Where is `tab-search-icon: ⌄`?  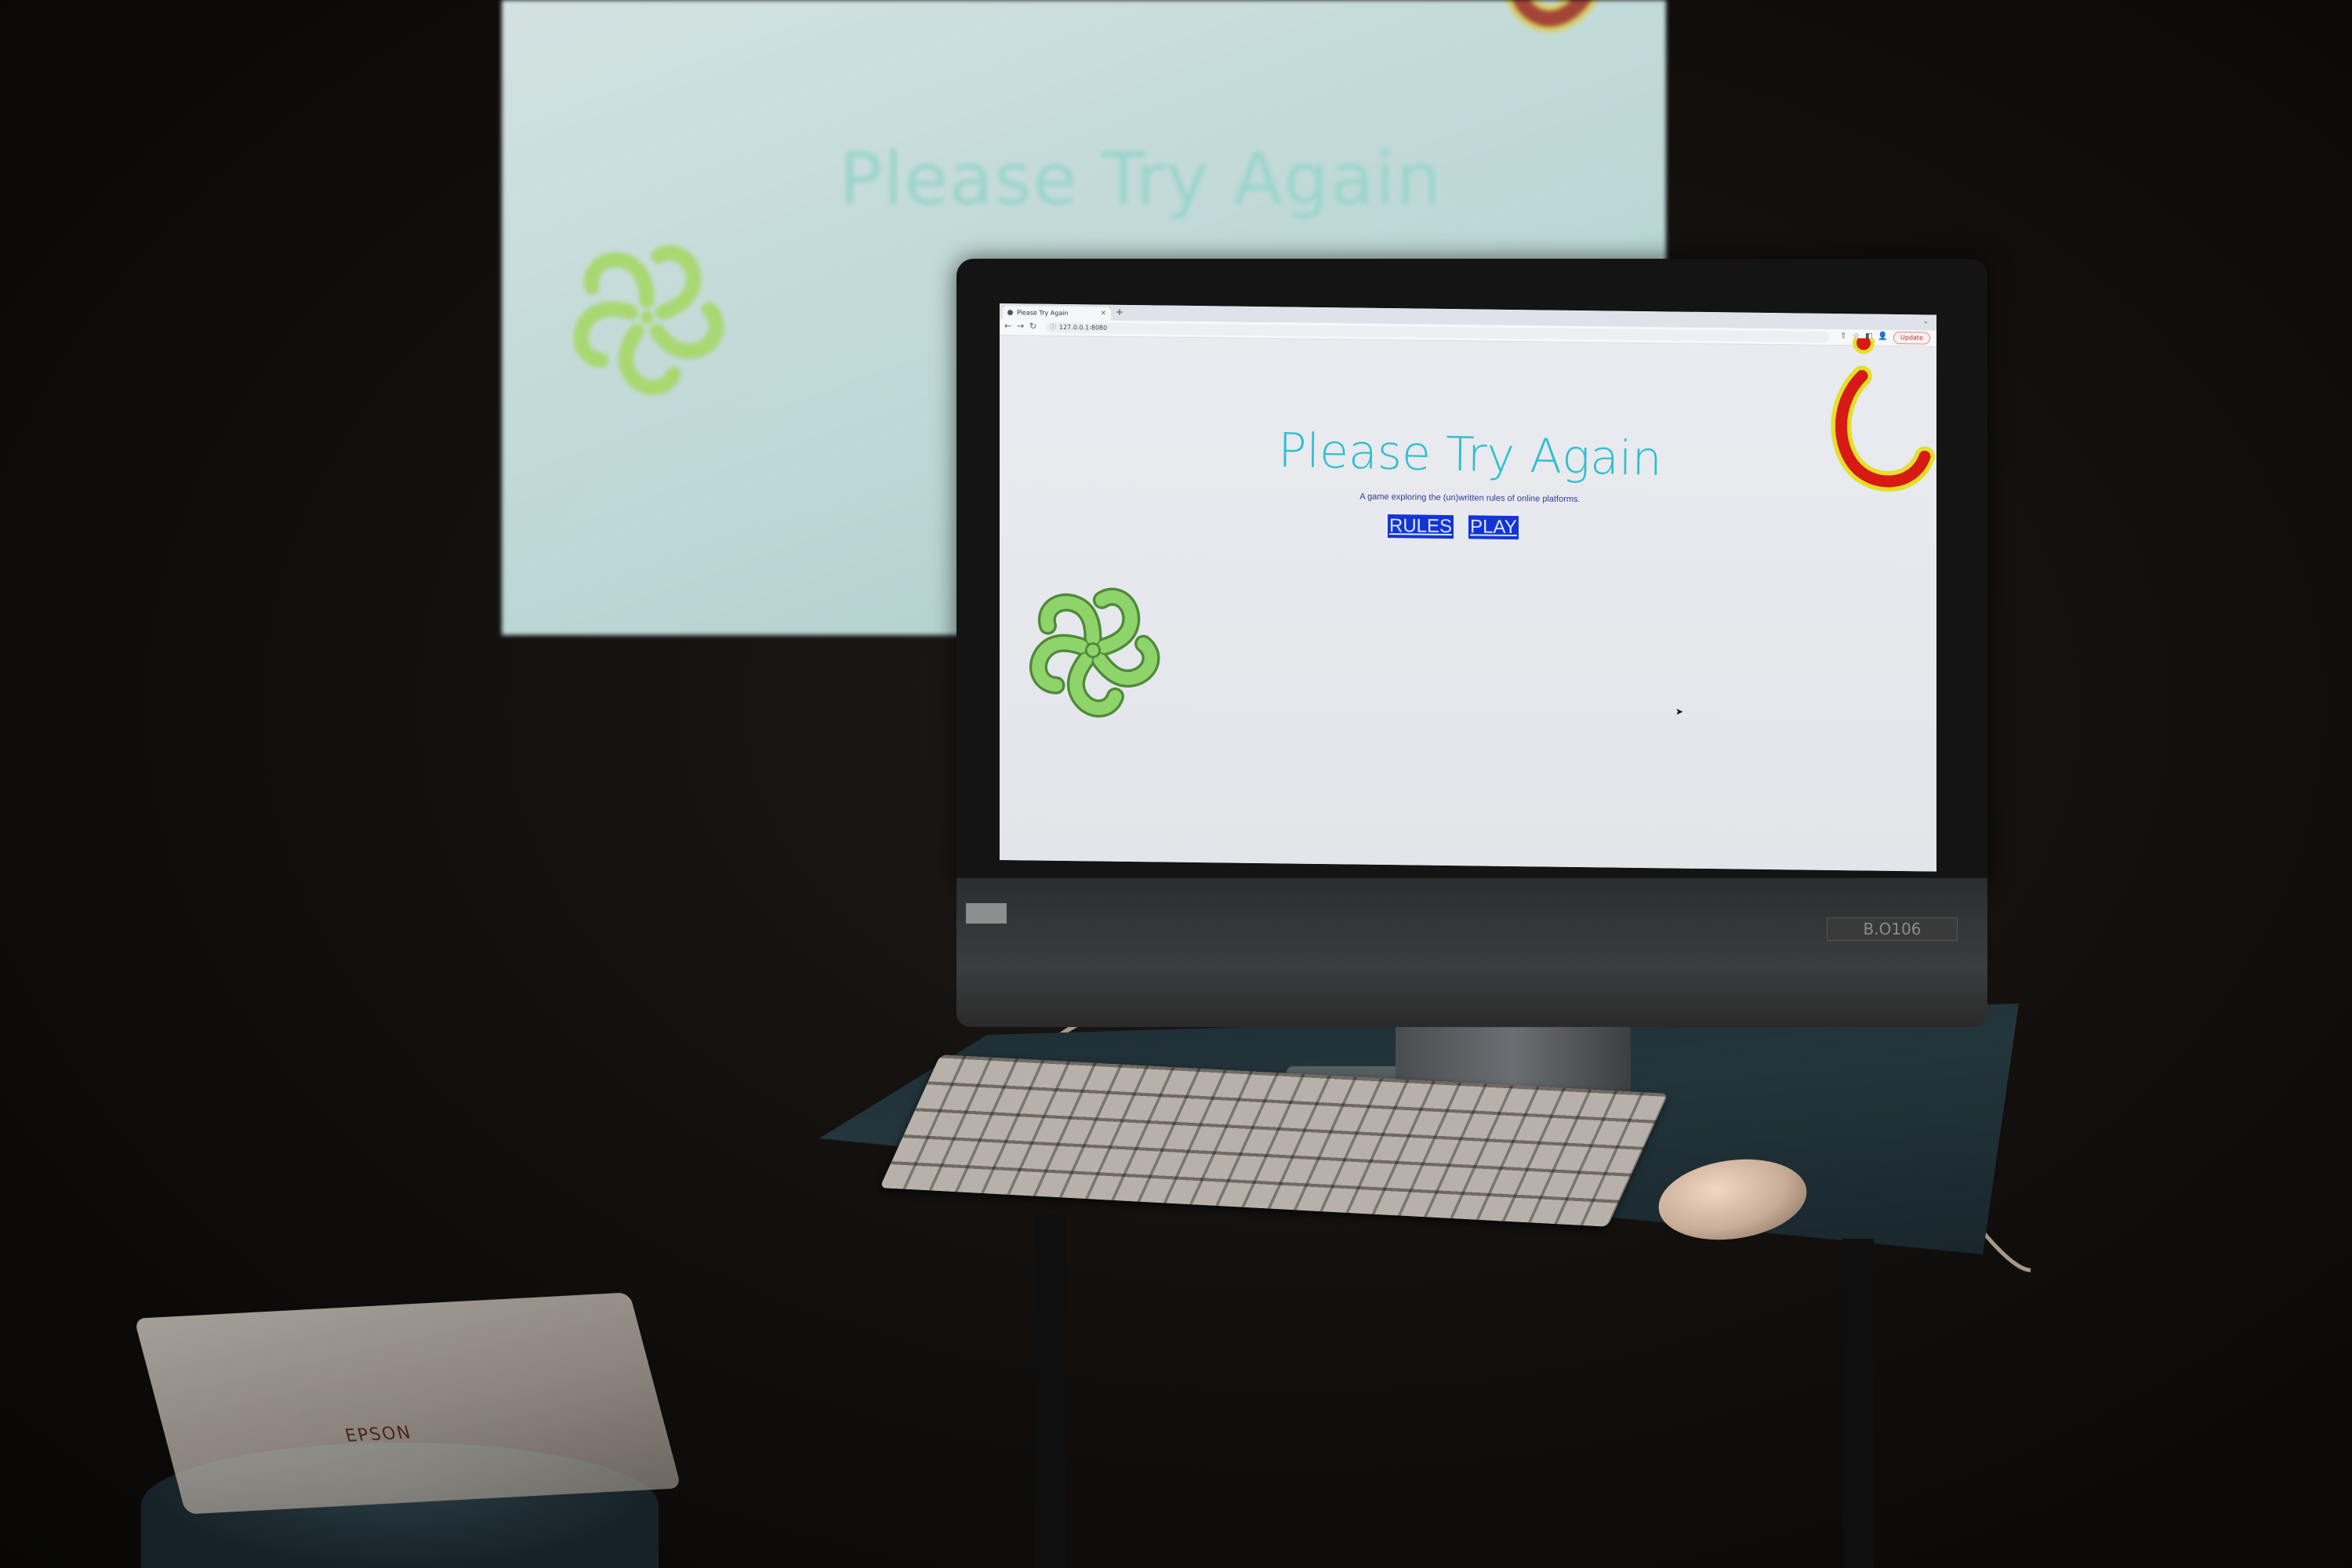 tab-search-icon: ⌄ is located at coordinates (1925, 321).